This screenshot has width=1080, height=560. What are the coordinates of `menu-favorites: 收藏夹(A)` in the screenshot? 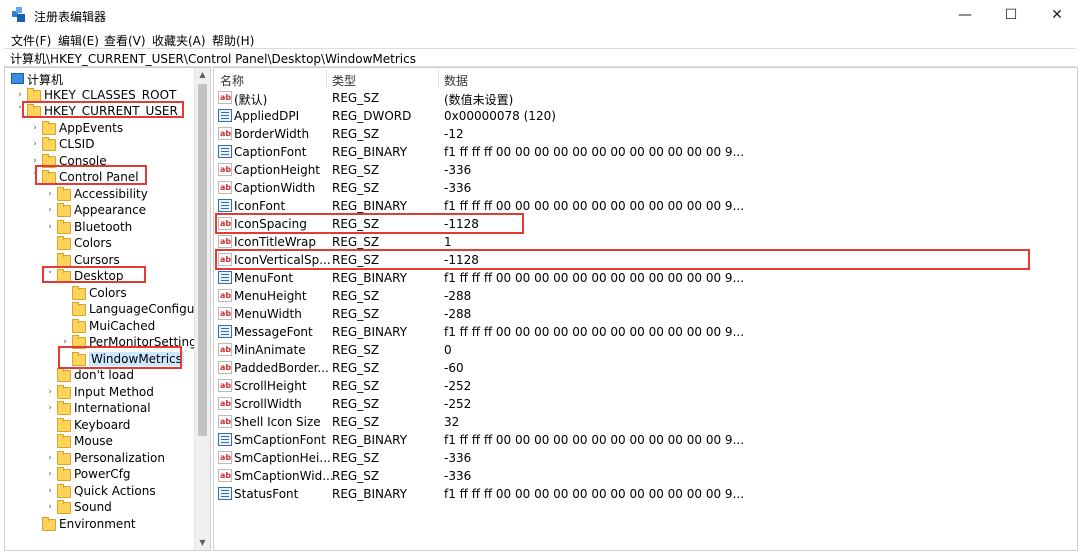 It's located at (179, 40).